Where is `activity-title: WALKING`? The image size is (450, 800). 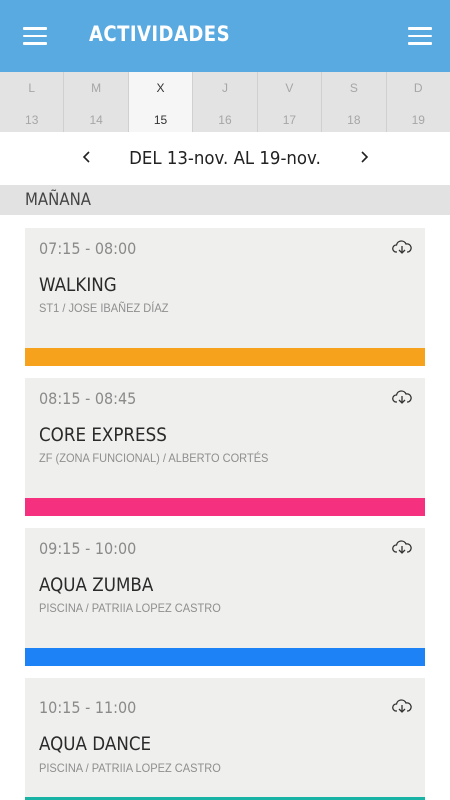 activity-title: WALKING is located at coordinates (78, 285).